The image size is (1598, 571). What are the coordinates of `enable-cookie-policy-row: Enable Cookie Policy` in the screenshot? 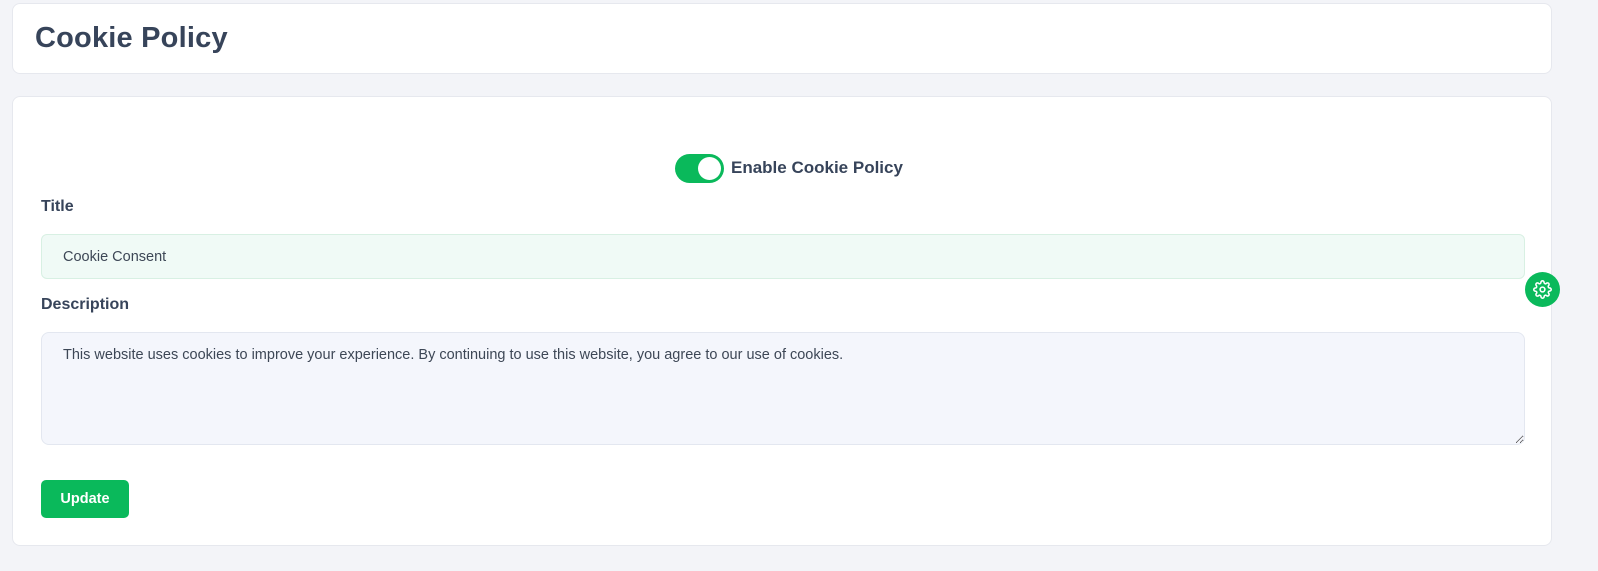 It's located at (789, 168).